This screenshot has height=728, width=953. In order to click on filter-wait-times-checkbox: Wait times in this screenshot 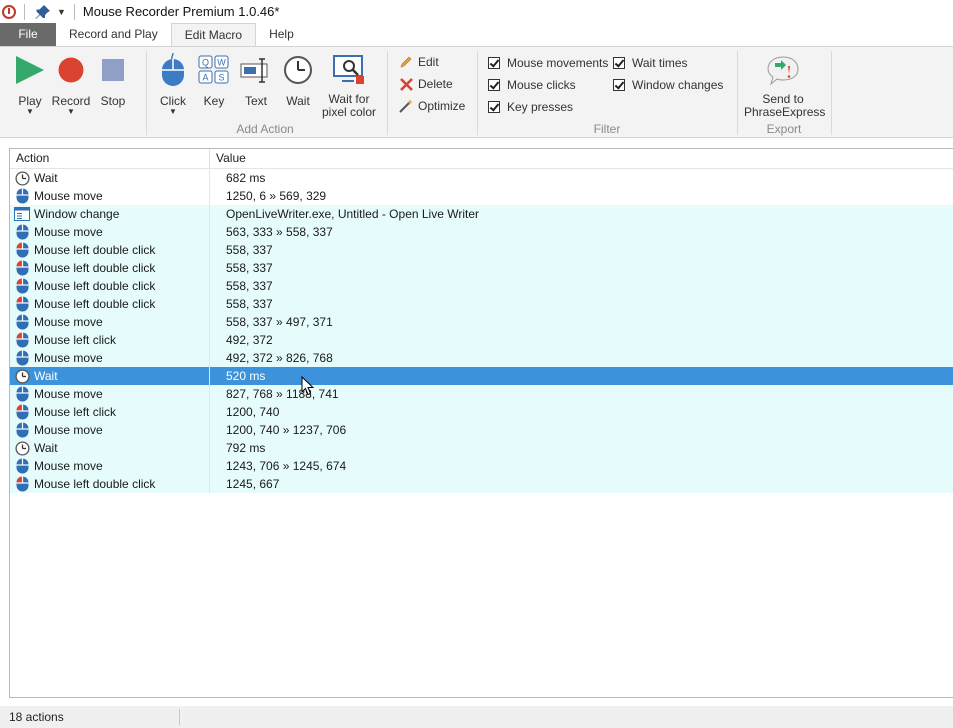, I will do `click(650, 63)`.